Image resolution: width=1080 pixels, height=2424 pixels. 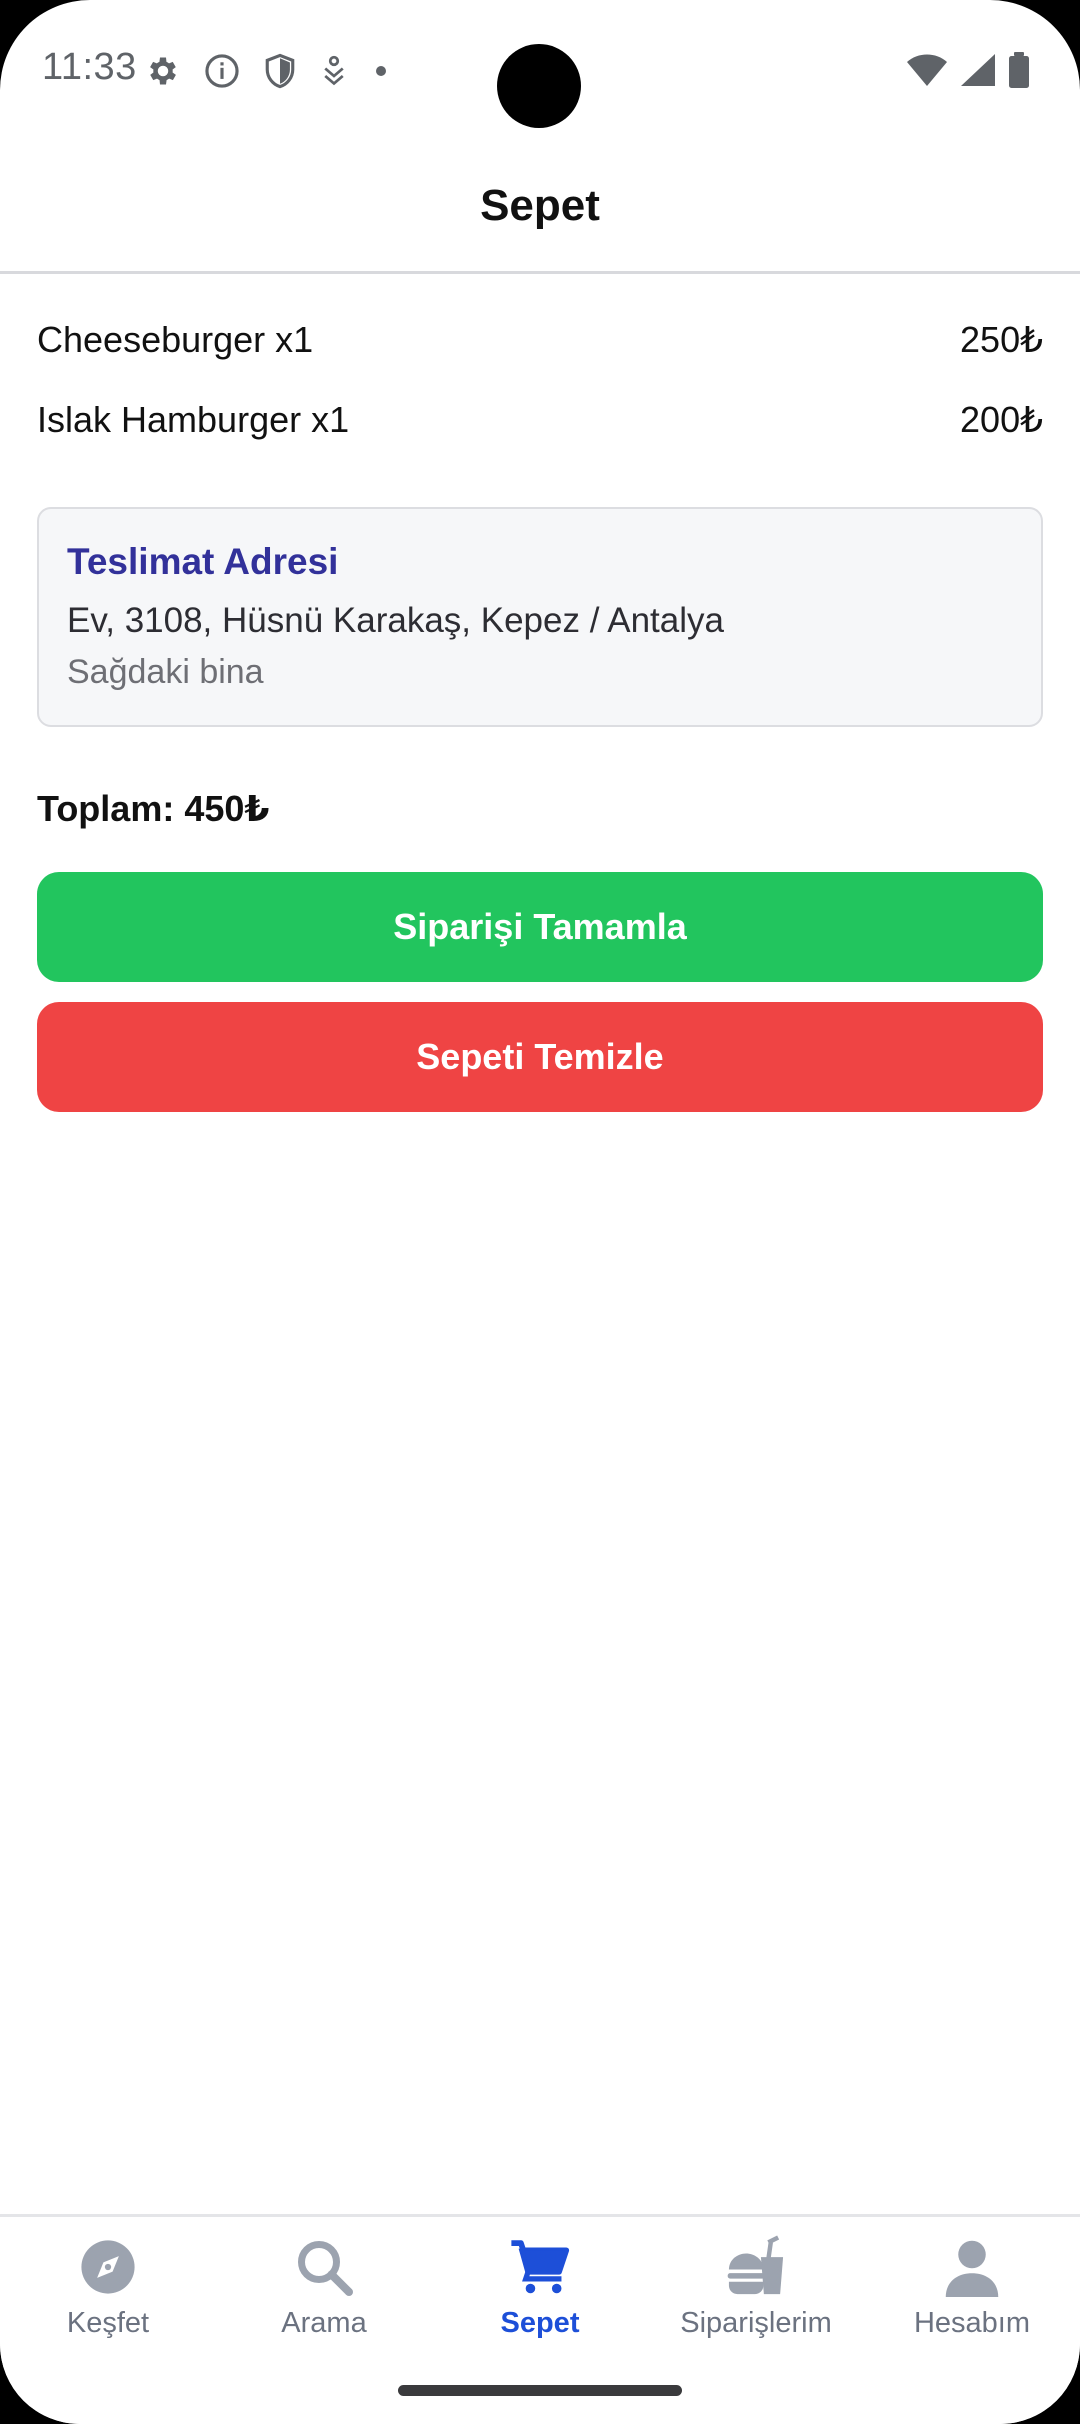 I want to click on compass-icon, so click(x=108, y=2267).